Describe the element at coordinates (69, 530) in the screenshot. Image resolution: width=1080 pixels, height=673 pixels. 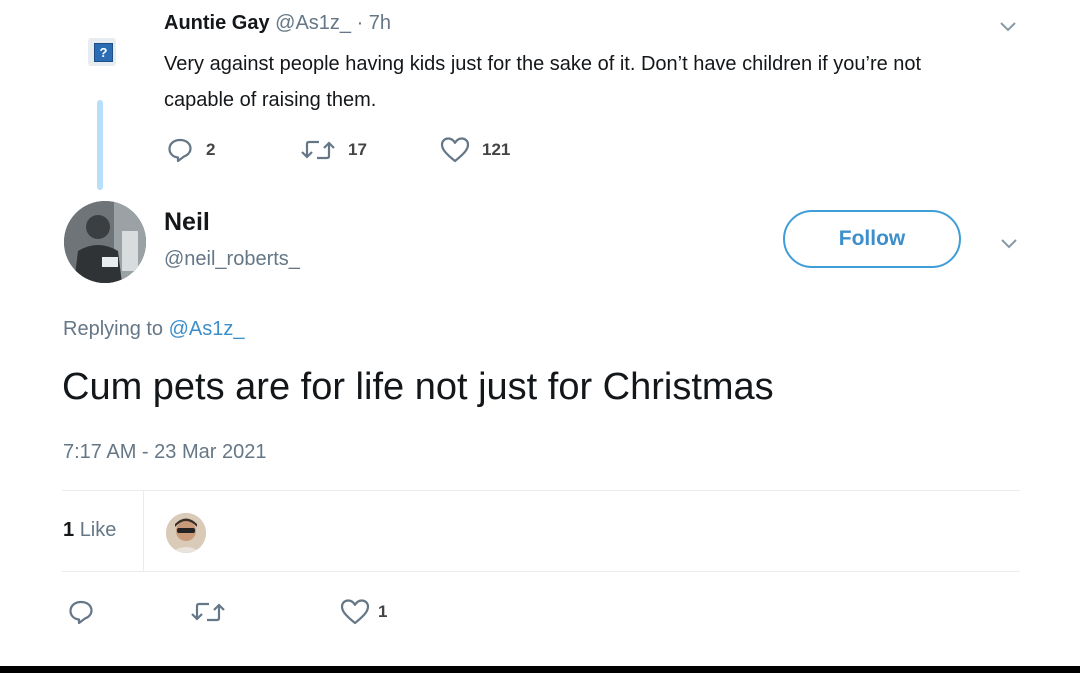
I see `likes-stat-count: 1` at that location.